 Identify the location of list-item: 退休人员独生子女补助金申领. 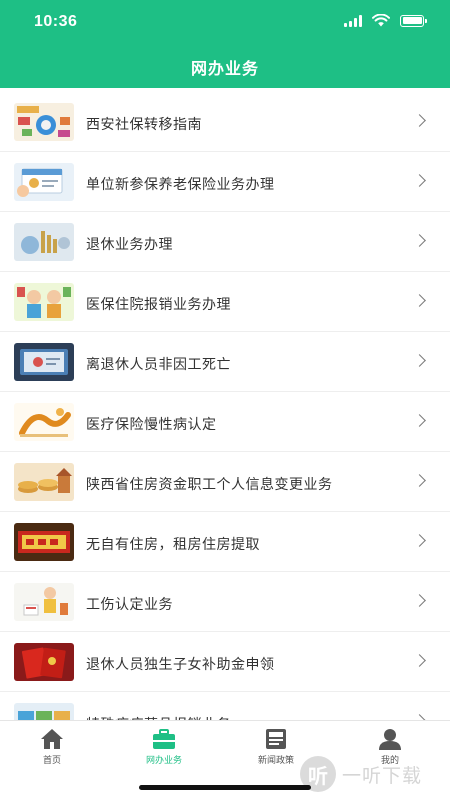
(225, 662).